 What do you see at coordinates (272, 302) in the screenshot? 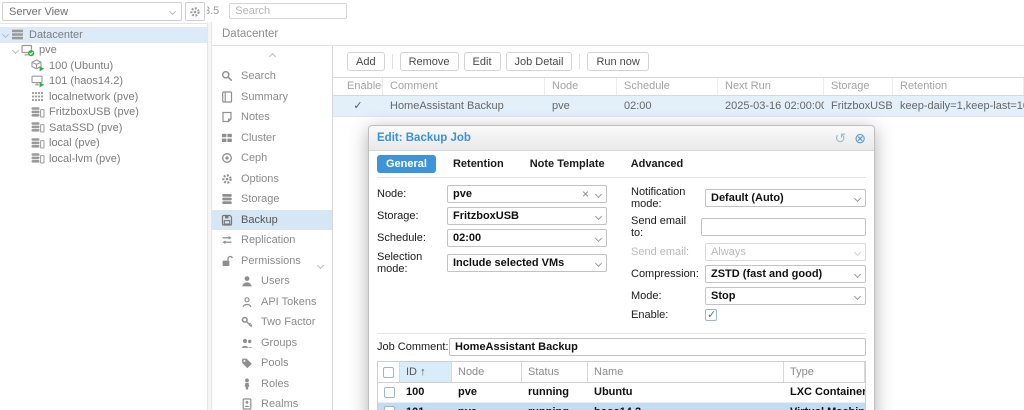
I see `menu-item-api-tokens: API Tokens` at bounding box center [272, 302].